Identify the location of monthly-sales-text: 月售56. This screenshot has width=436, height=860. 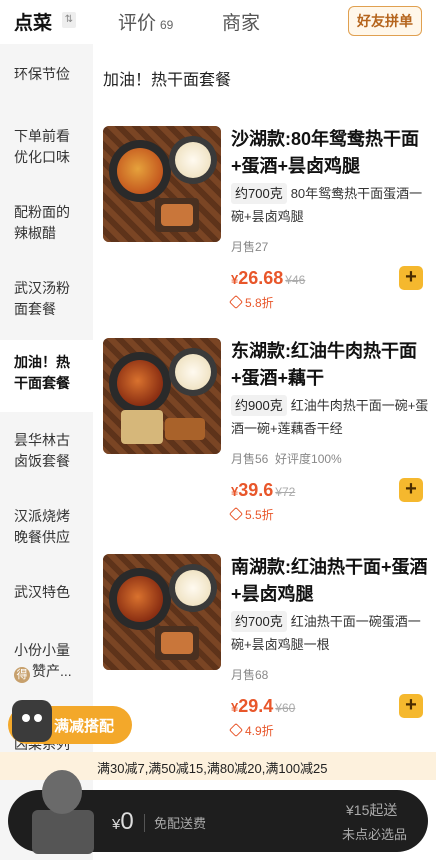
(250, 459).